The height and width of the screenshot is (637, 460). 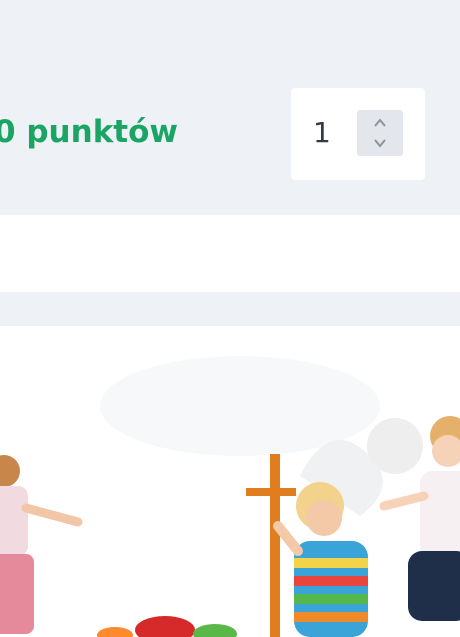 I want to click on chevron-down-icon, so click(x=380, y=143).